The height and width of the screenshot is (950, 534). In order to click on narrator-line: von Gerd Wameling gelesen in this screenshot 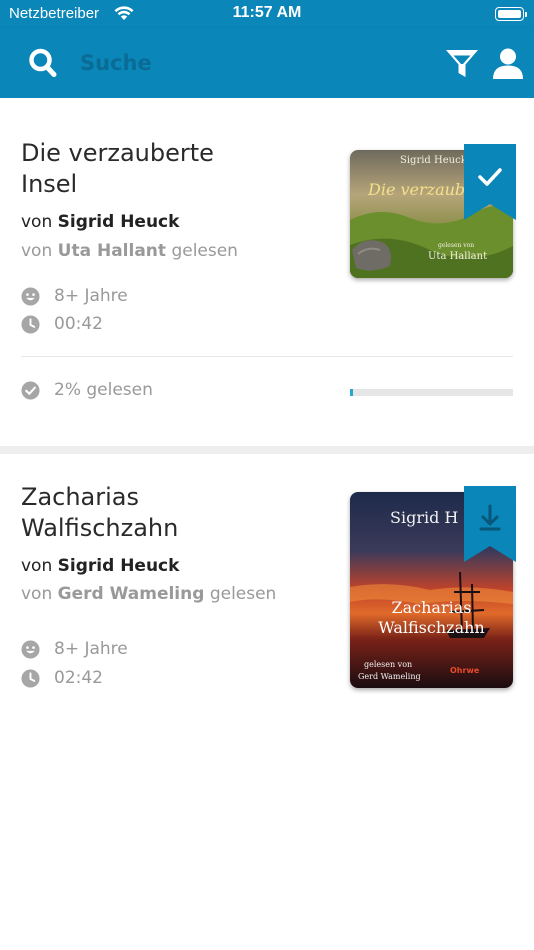, I will do `click(148, 594)`.